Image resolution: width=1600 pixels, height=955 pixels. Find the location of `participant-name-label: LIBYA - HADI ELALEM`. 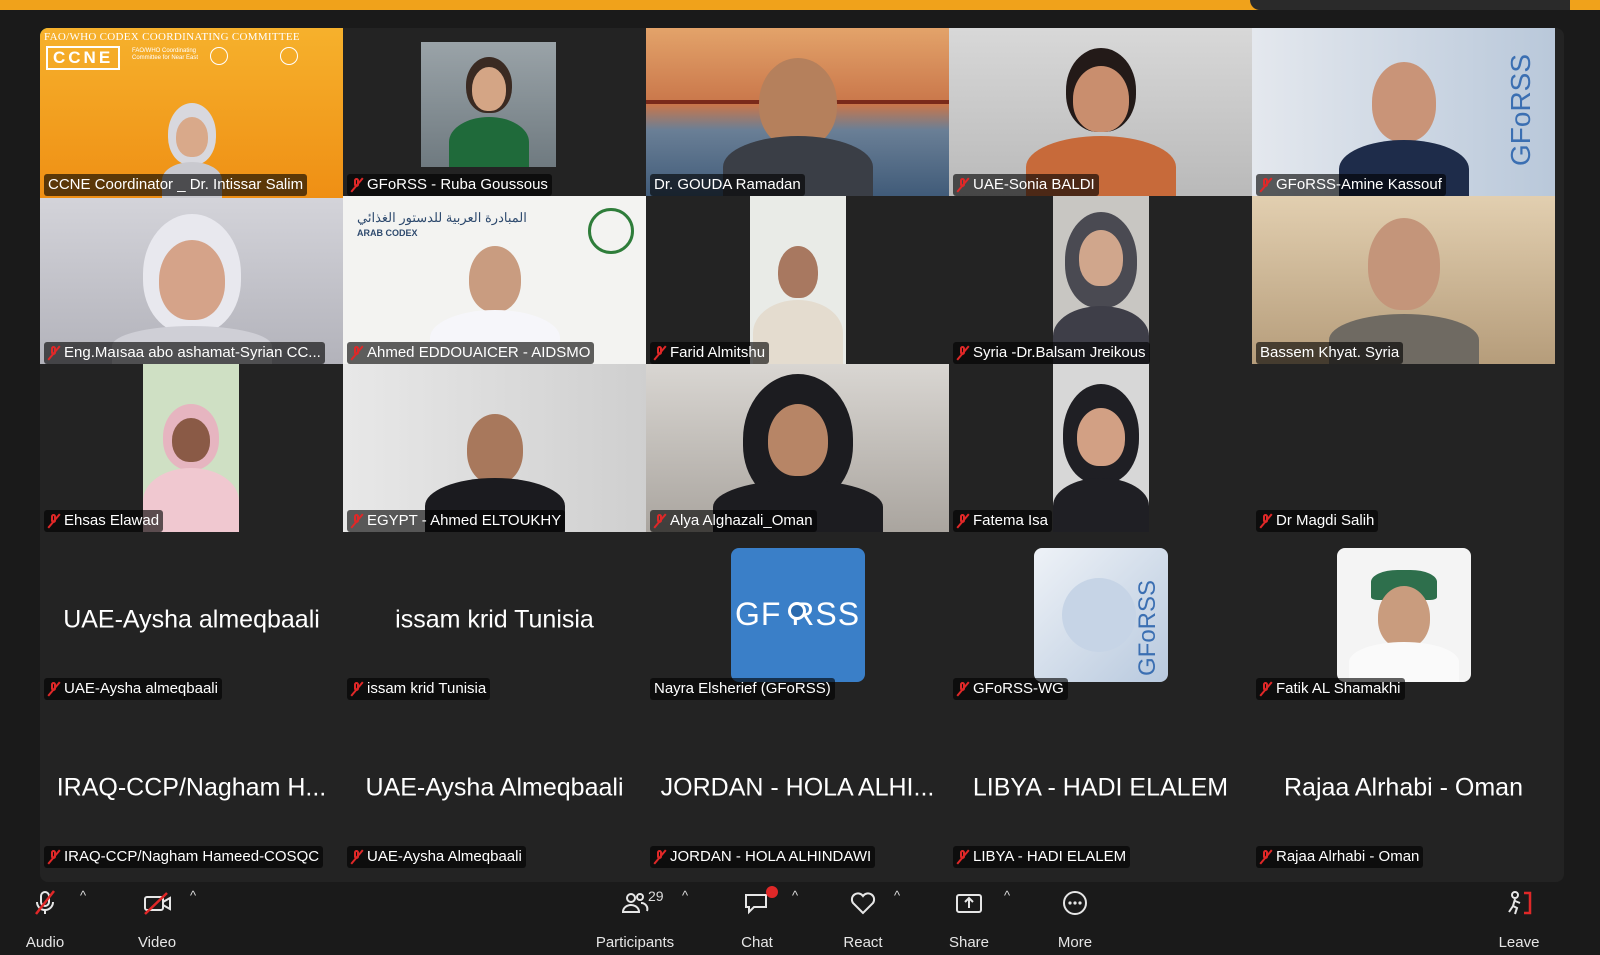

participant-name-label: LIBYA - HADI ELALEM is located at coordinates (1042, 857).